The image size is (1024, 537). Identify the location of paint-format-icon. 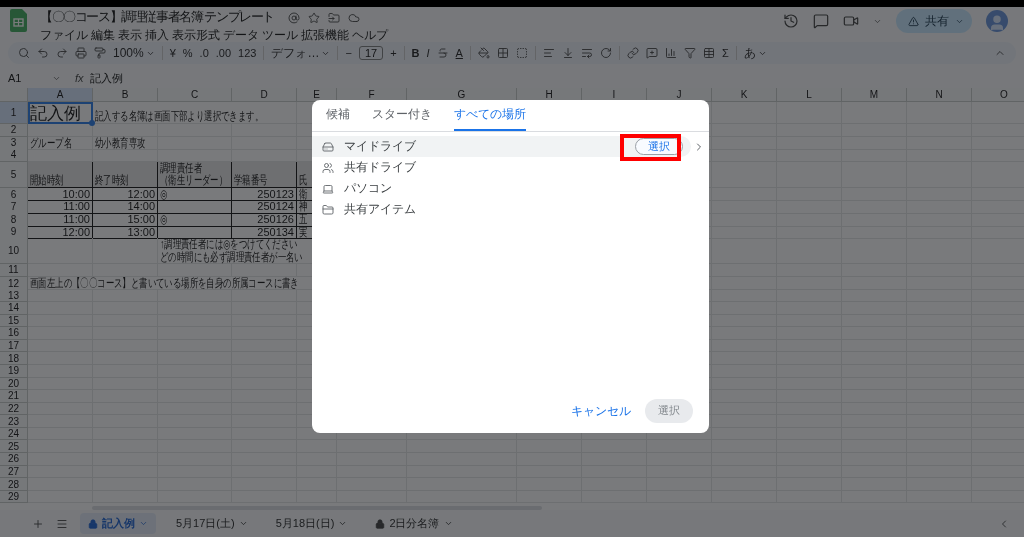
(100, 53).